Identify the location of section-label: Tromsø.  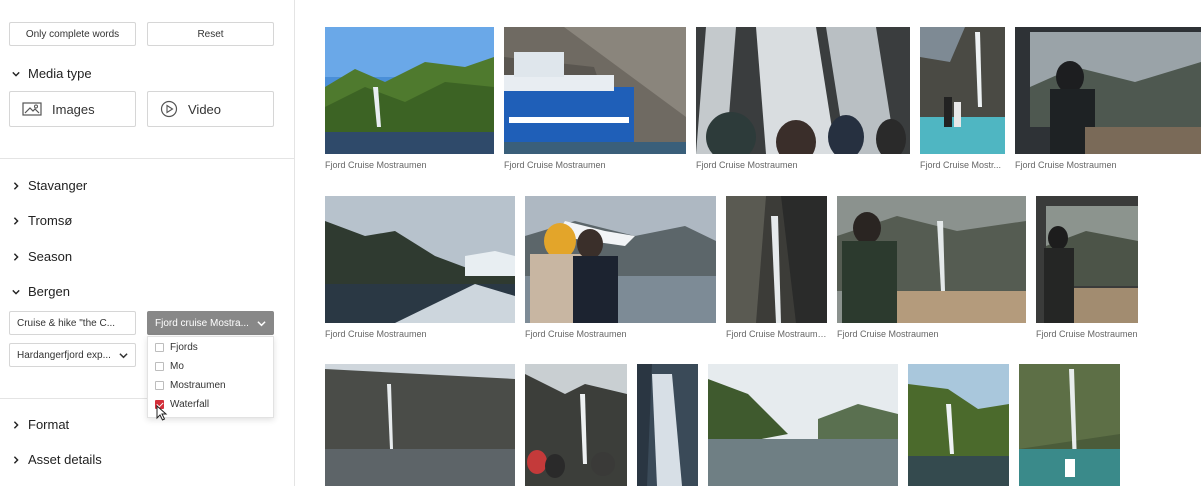
(50, 220).